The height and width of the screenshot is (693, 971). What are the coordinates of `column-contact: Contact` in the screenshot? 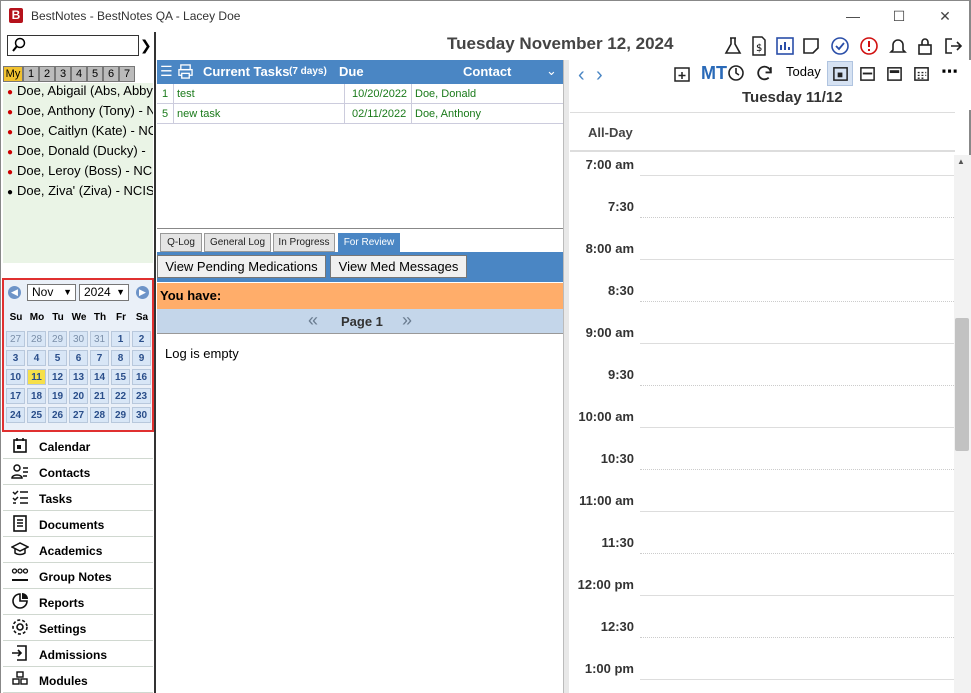 It's located at (487, 71).